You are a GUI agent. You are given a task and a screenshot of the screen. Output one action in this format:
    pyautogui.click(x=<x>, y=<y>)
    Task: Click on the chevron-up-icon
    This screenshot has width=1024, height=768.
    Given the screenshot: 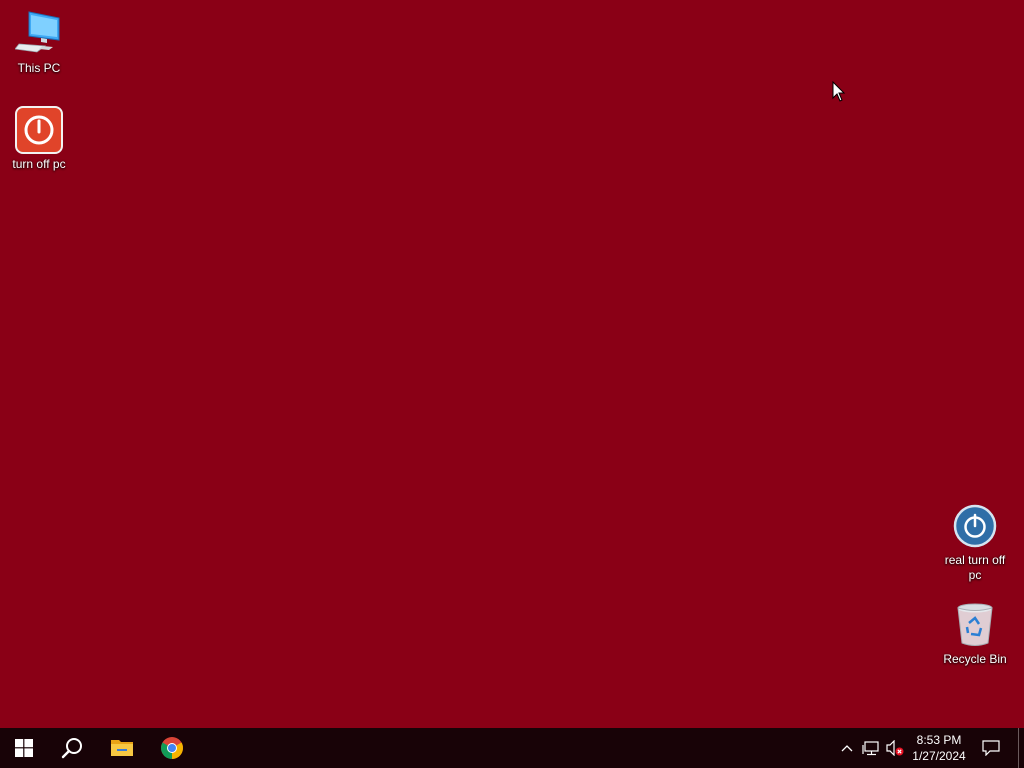 What is the action you would take?
    pyautogui.click(x=847, y=748)
    